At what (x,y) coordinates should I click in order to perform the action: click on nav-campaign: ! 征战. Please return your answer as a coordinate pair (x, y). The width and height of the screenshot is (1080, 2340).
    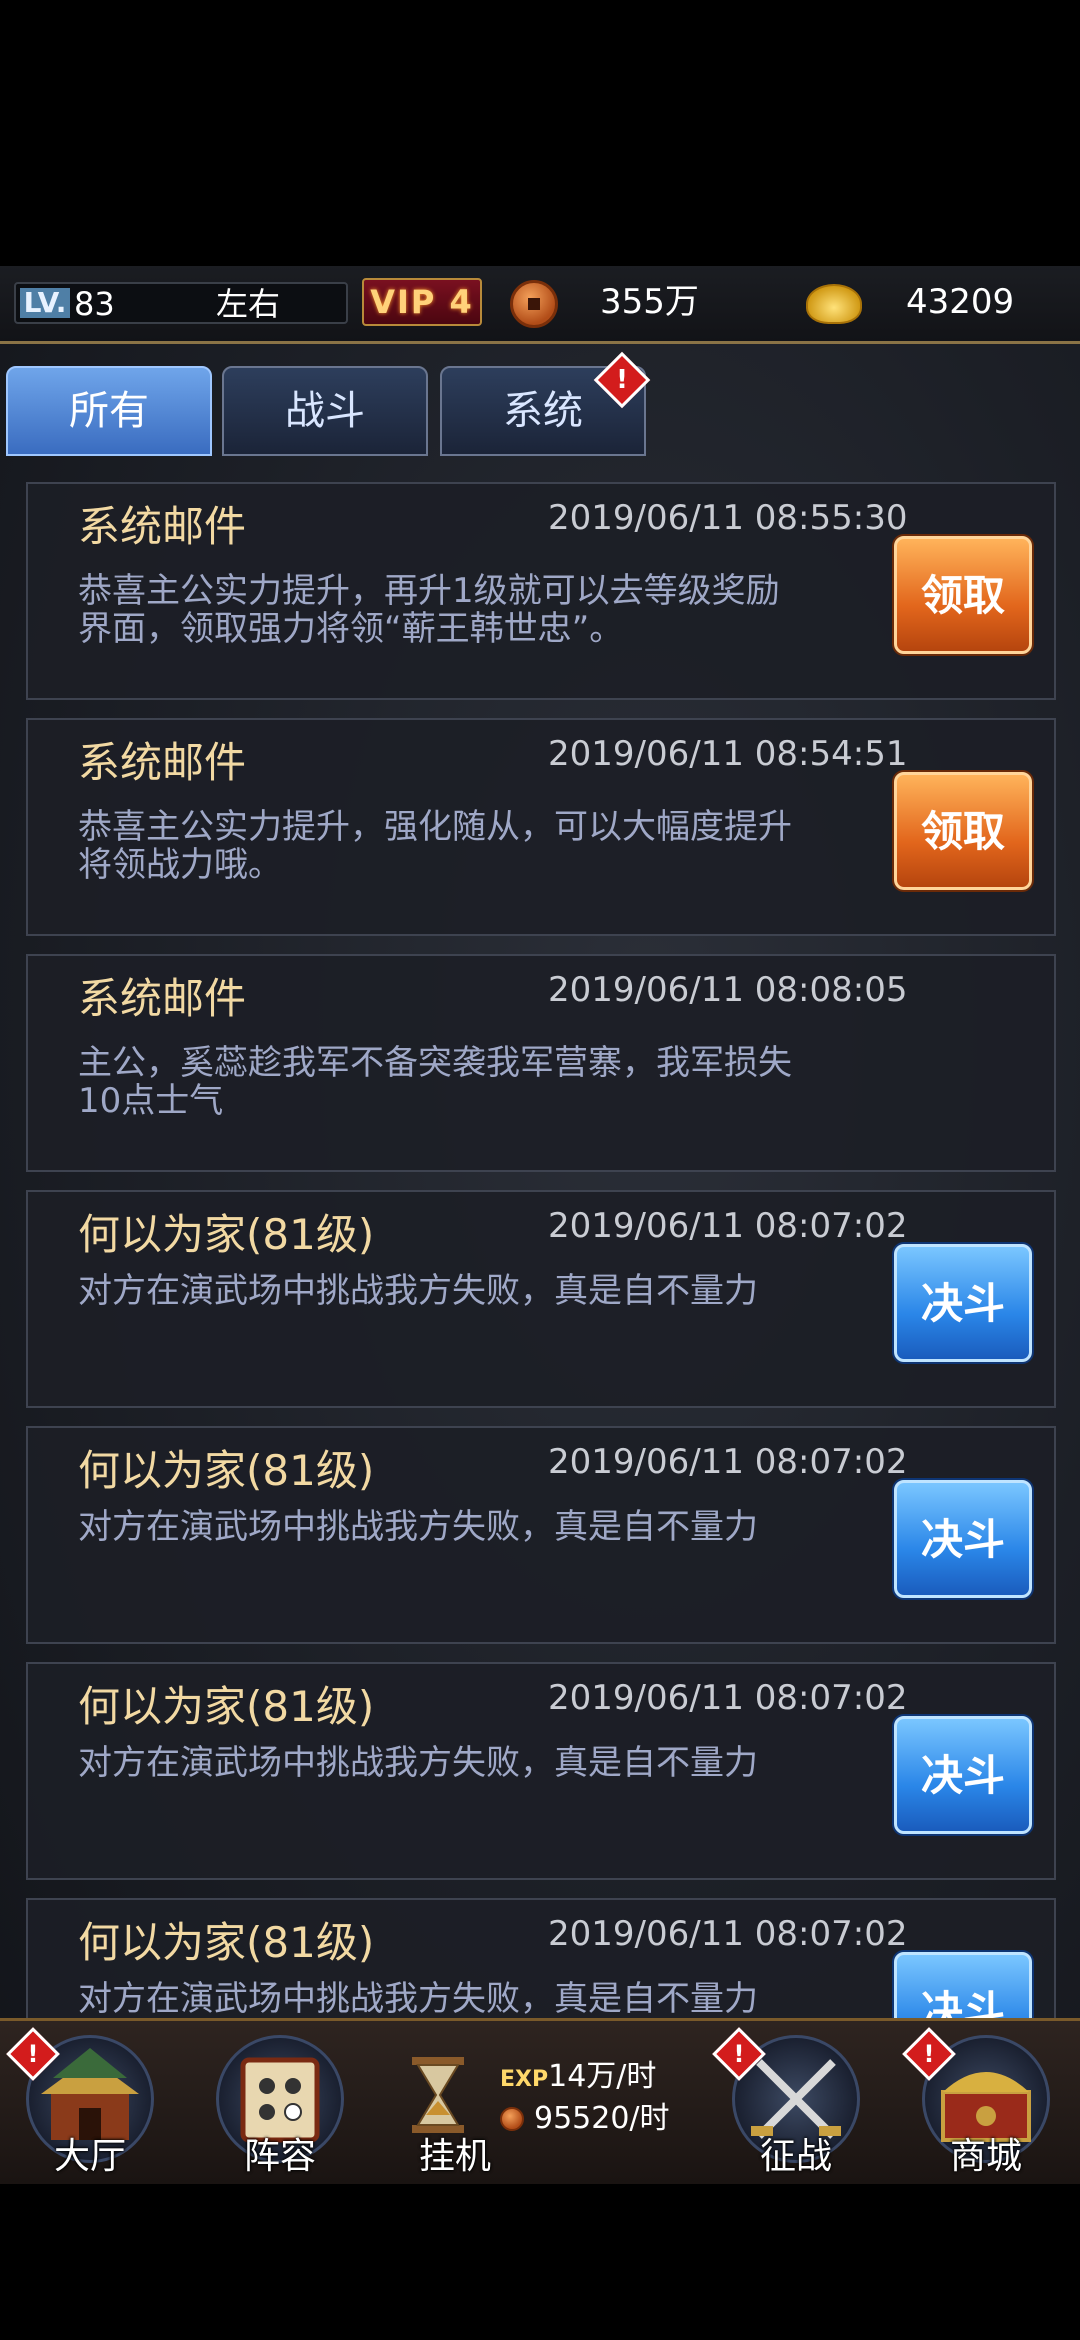
    Looking at the image, I should click on (796, 2102).